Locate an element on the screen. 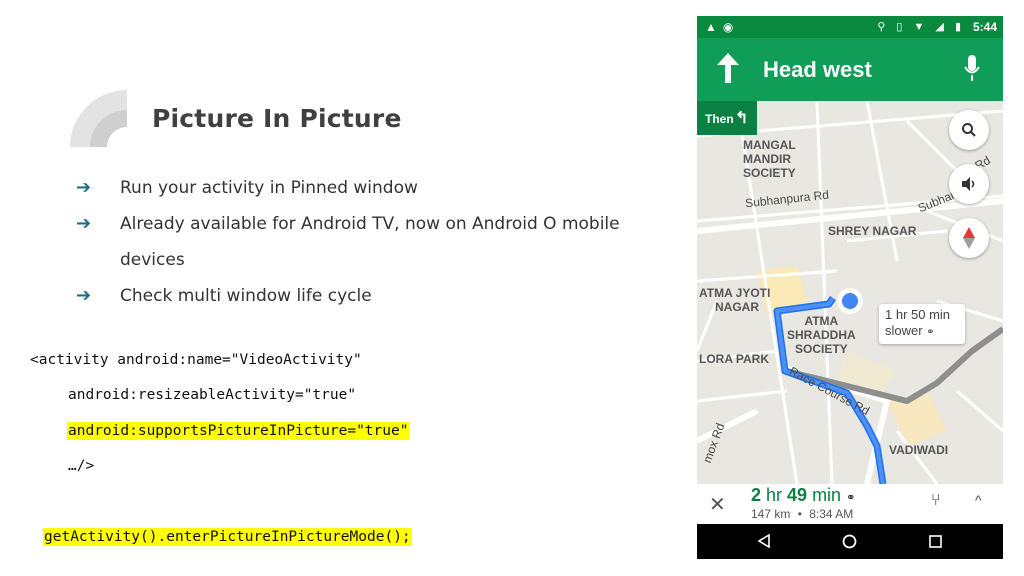  code-line-pip-highlighted: android:supportsPictureInPicture="true" is located at coordinates (238, 431).